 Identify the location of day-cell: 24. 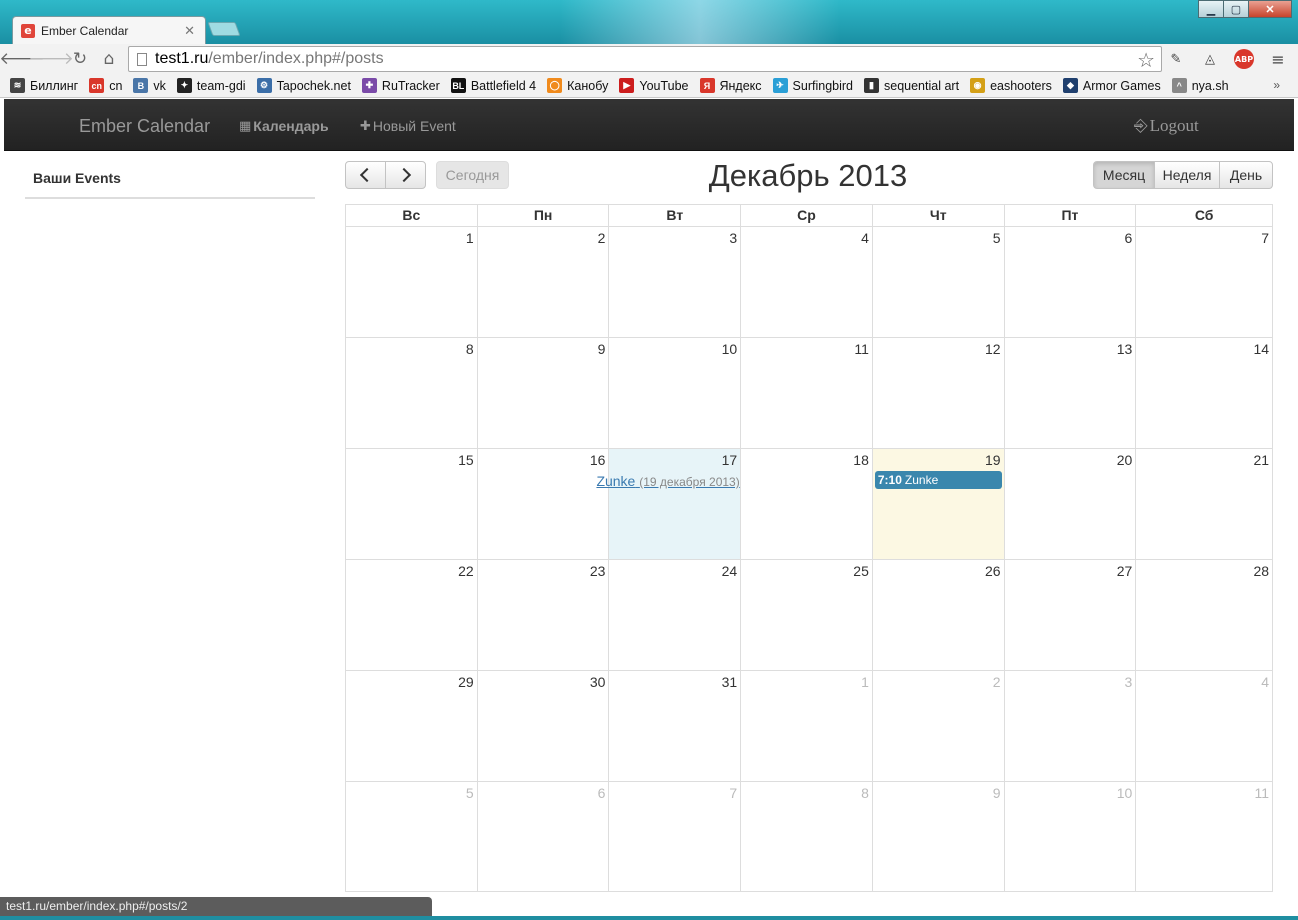
(675, 615).